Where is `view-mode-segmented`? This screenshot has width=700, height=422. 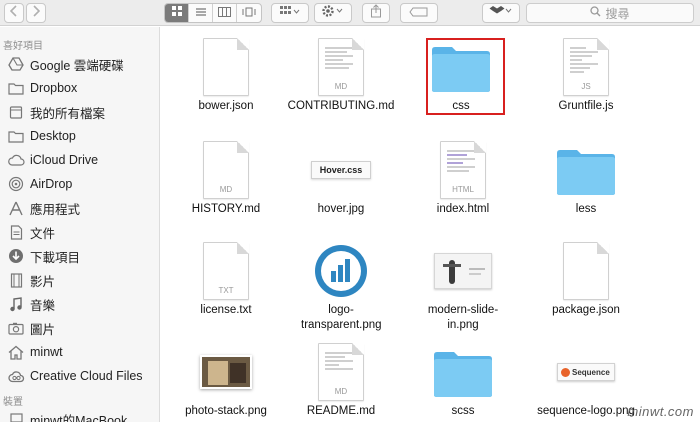 view-mode-segmented is located at coordinates (213, 13).